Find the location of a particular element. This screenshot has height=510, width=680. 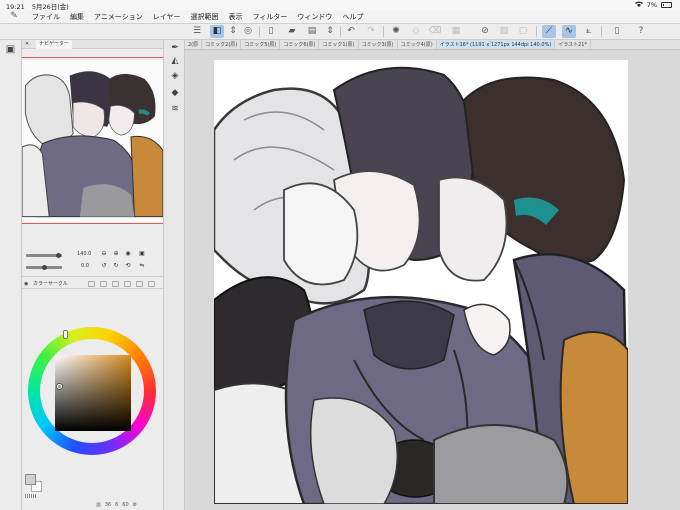

crop-icon: ▢ is located at coordinates (523, 31).